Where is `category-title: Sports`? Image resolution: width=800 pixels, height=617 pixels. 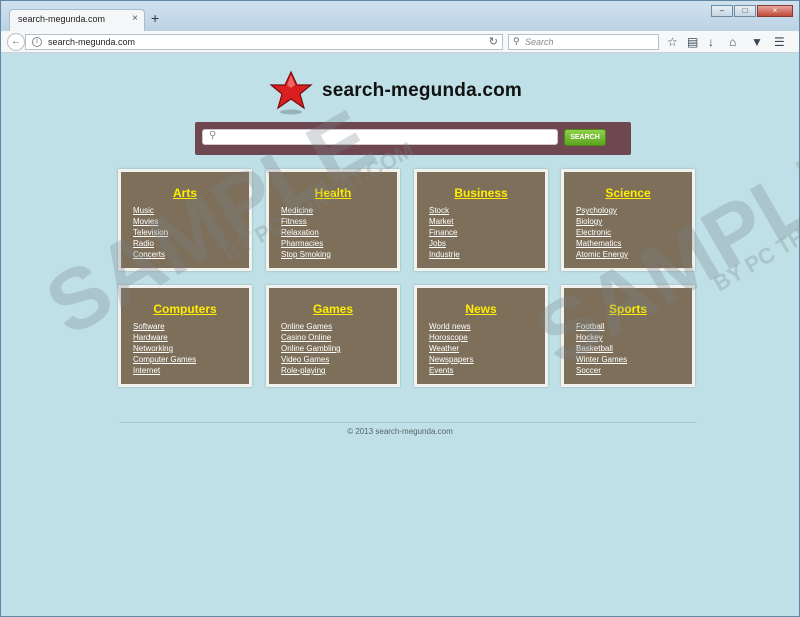
category-title: Sports is located at coordinates (628, 309).